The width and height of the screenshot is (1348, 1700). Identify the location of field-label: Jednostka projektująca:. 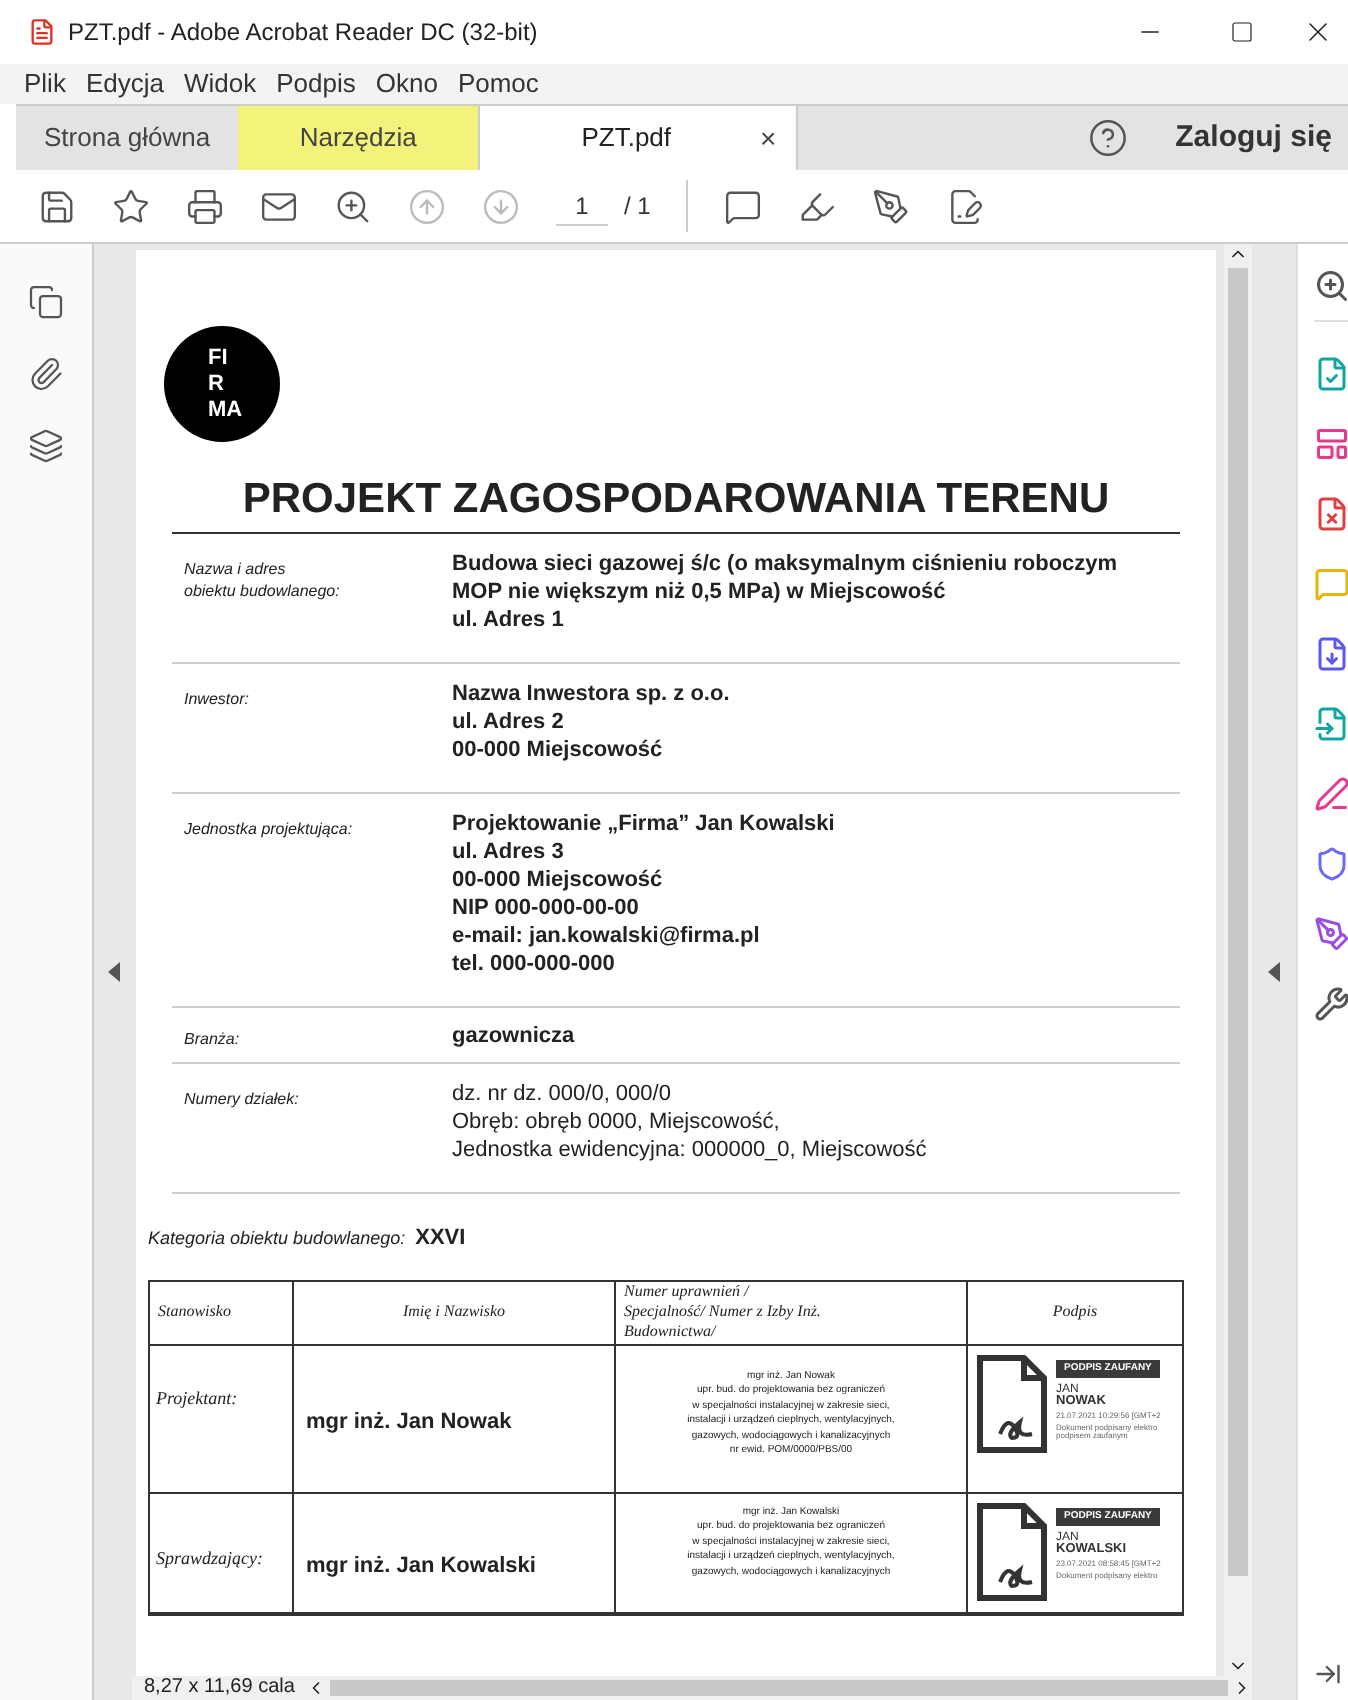
(268, 830).